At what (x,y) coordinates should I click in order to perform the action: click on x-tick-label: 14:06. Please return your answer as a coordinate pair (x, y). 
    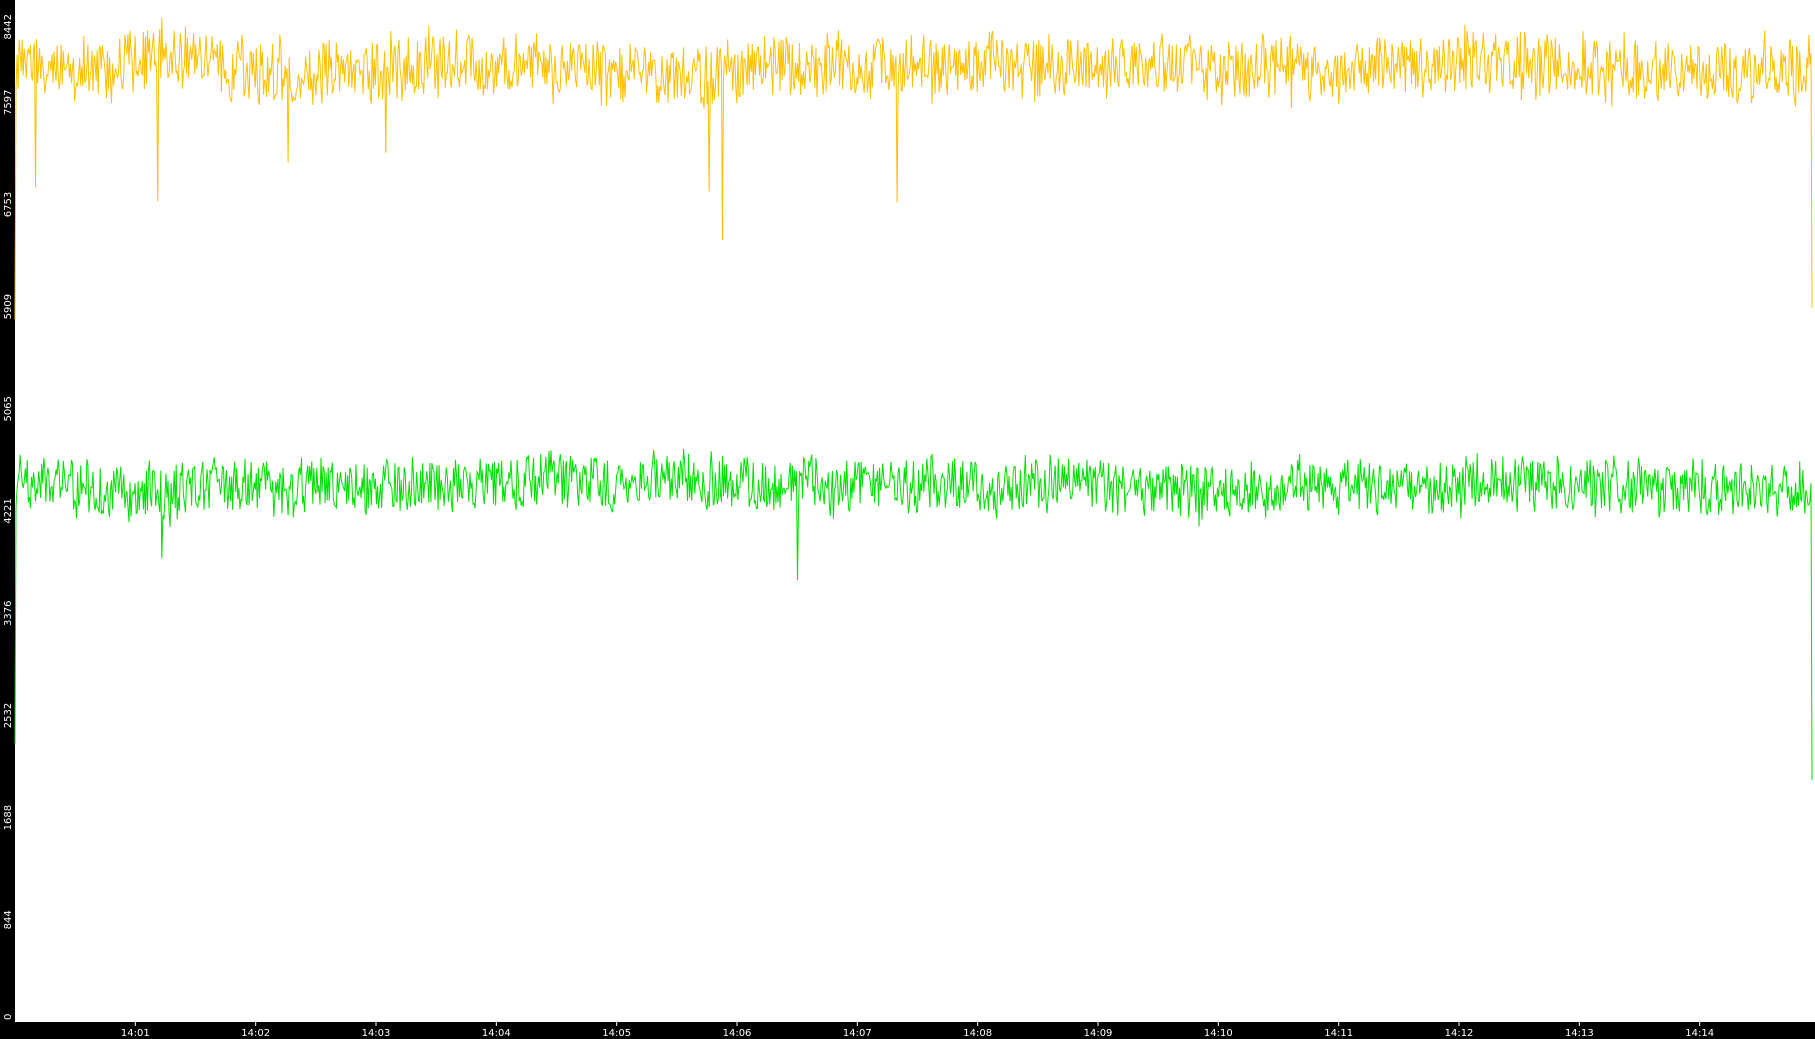
    Looking at the image, I should click on (737, 1033).